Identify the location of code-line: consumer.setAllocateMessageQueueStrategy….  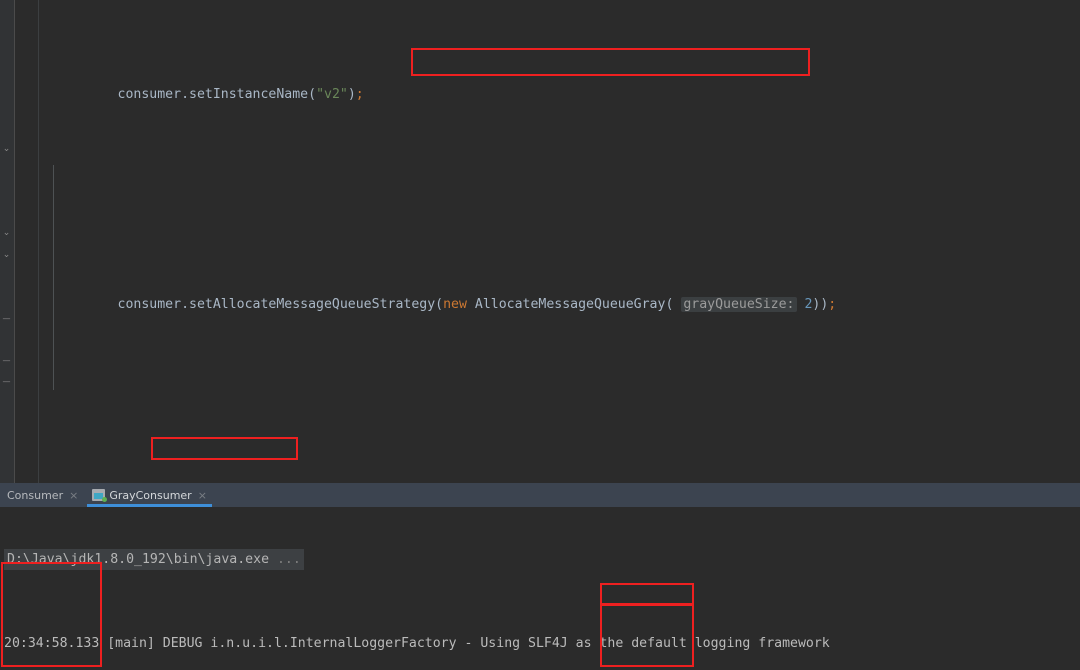
(477, 304).